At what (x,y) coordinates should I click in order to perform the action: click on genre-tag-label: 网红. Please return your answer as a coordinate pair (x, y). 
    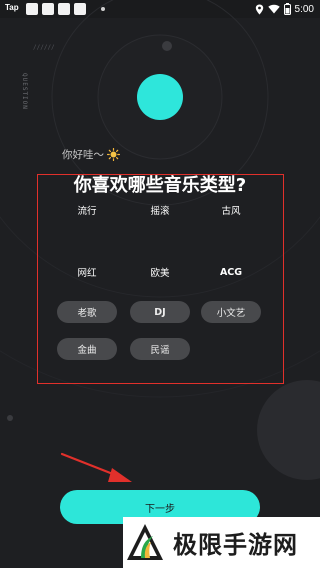
    Looking at the image, I should click on (87, 273).